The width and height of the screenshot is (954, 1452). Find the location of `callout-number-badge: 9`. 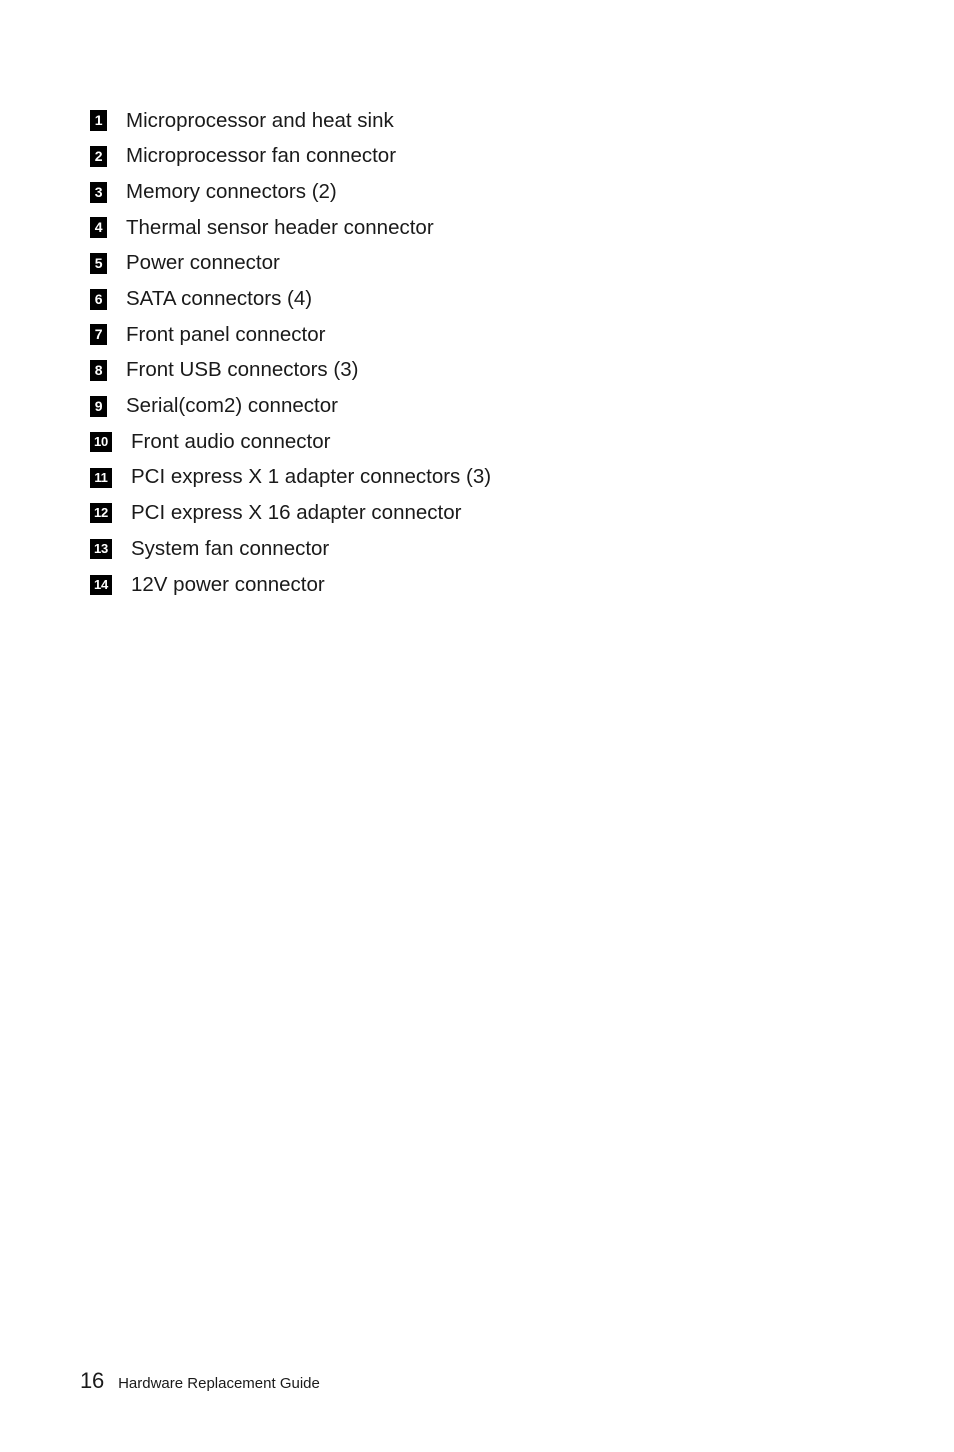

callout-number-badge: 9 is located at coordinates (98, 406).